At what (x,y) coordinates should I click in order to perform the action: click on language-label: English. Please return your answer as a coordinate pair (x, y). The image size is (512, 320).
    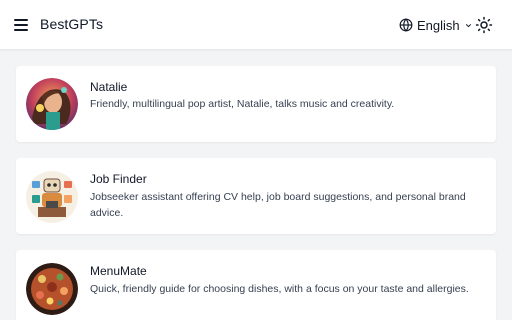
    Looking at the image, I should click on (438, 25).